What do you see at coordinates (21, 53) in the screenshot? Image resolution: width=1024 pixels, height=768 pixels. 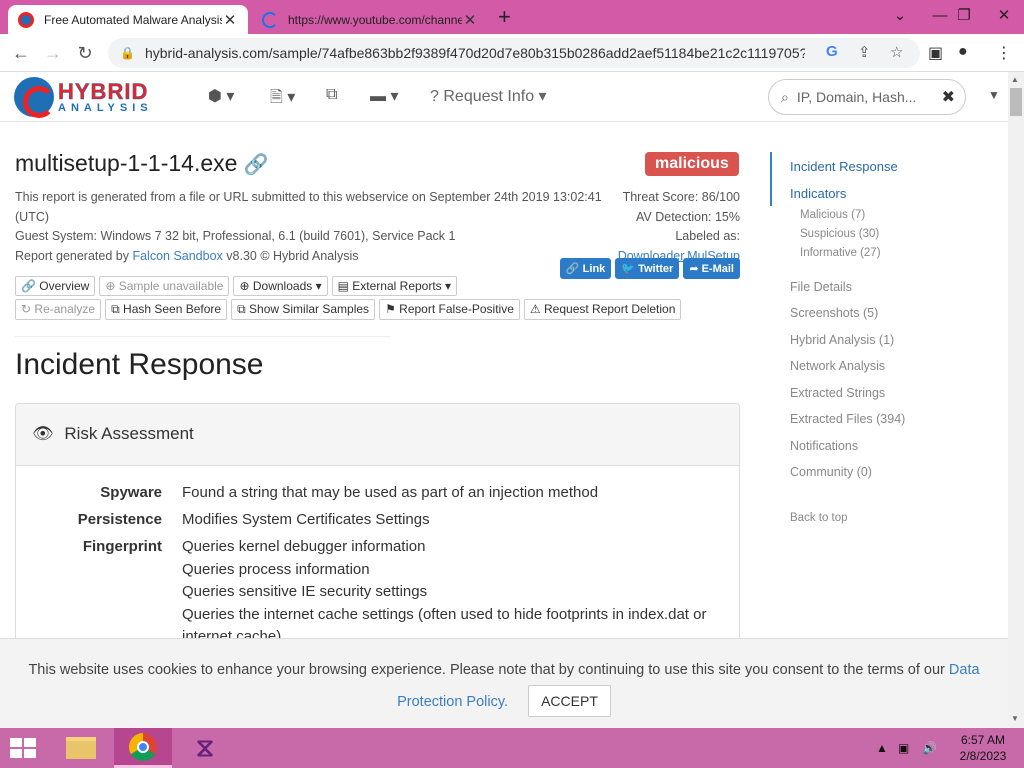 I see `back-icon: ←` at bounding box center [21, 53].